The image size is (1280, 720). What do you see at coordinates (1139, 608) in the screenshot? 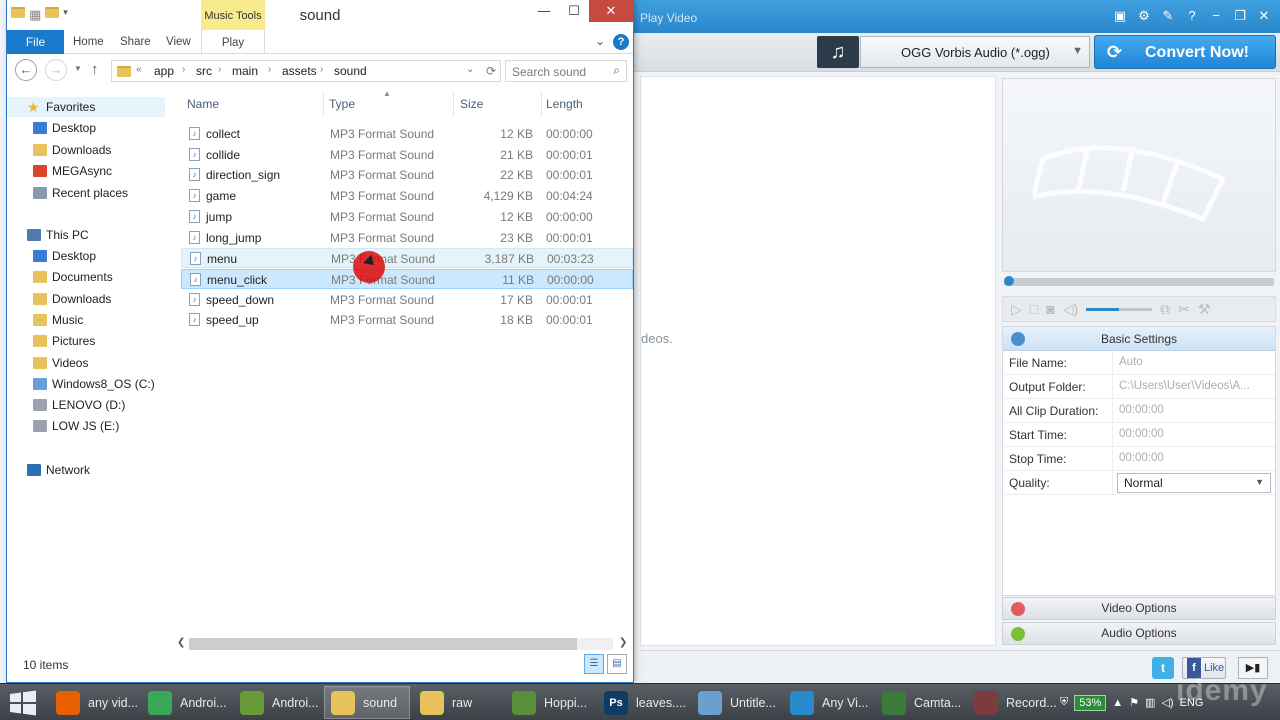
I see `video-options-bar: Video Options` at bounding box center [1139, 608].